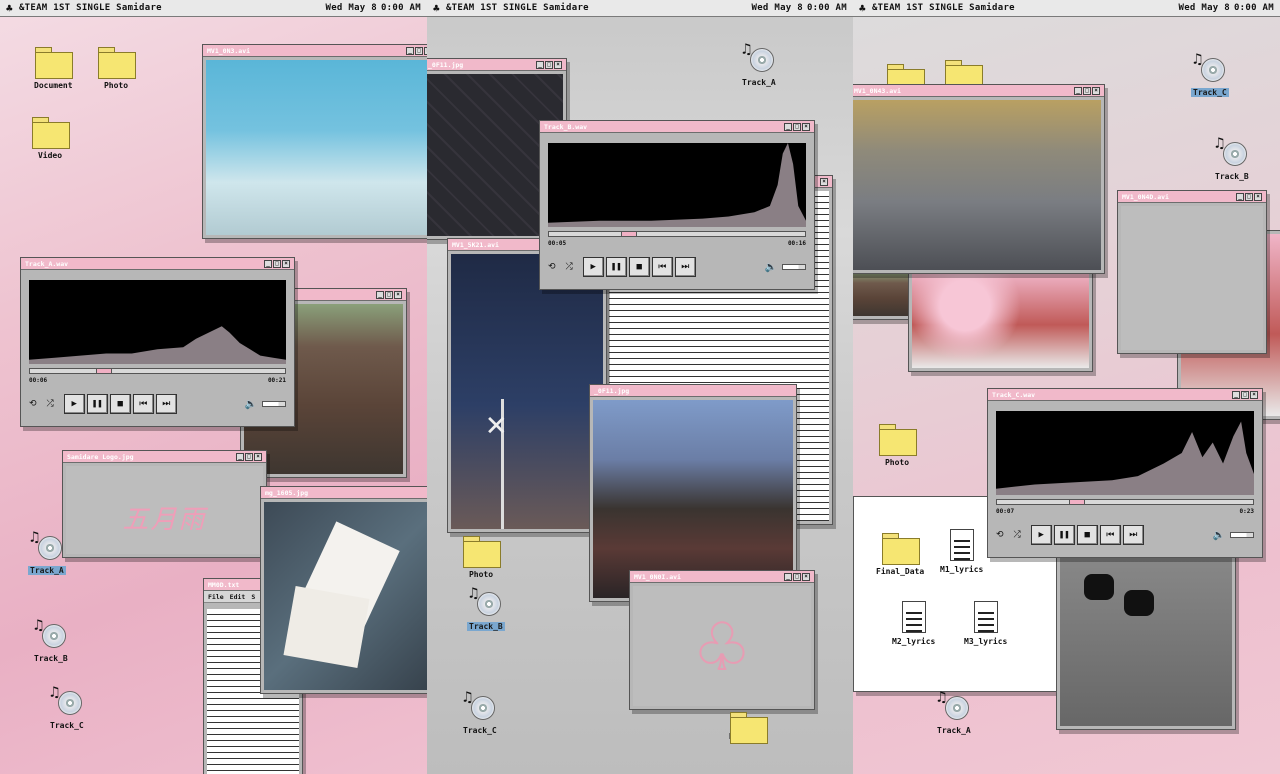 The width and height of the screenshot is (1280, 774). What do you see at coordinates (157, 264) in the screenshot?
I see `title-bar: Track_A.wav _ □ ×` at bounding box center [157, 264].